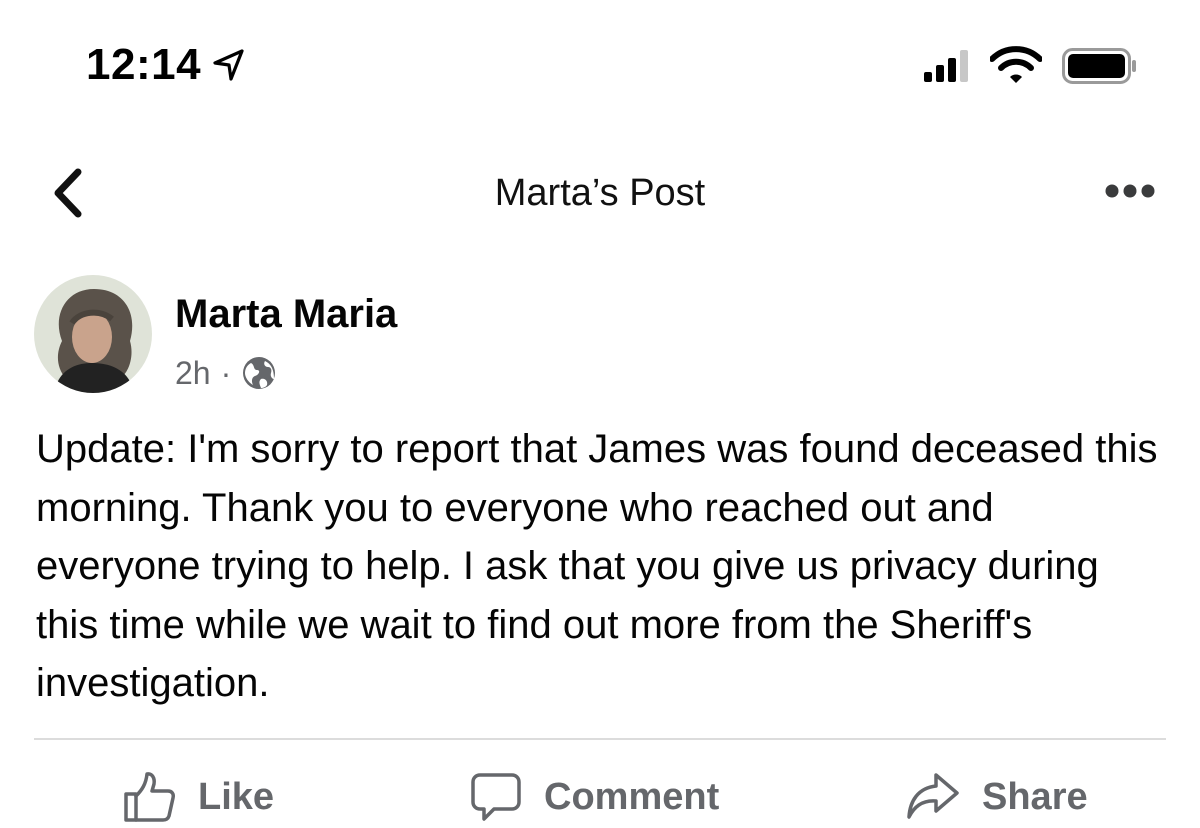  I want to click on profile-photo, so click(93, 334).